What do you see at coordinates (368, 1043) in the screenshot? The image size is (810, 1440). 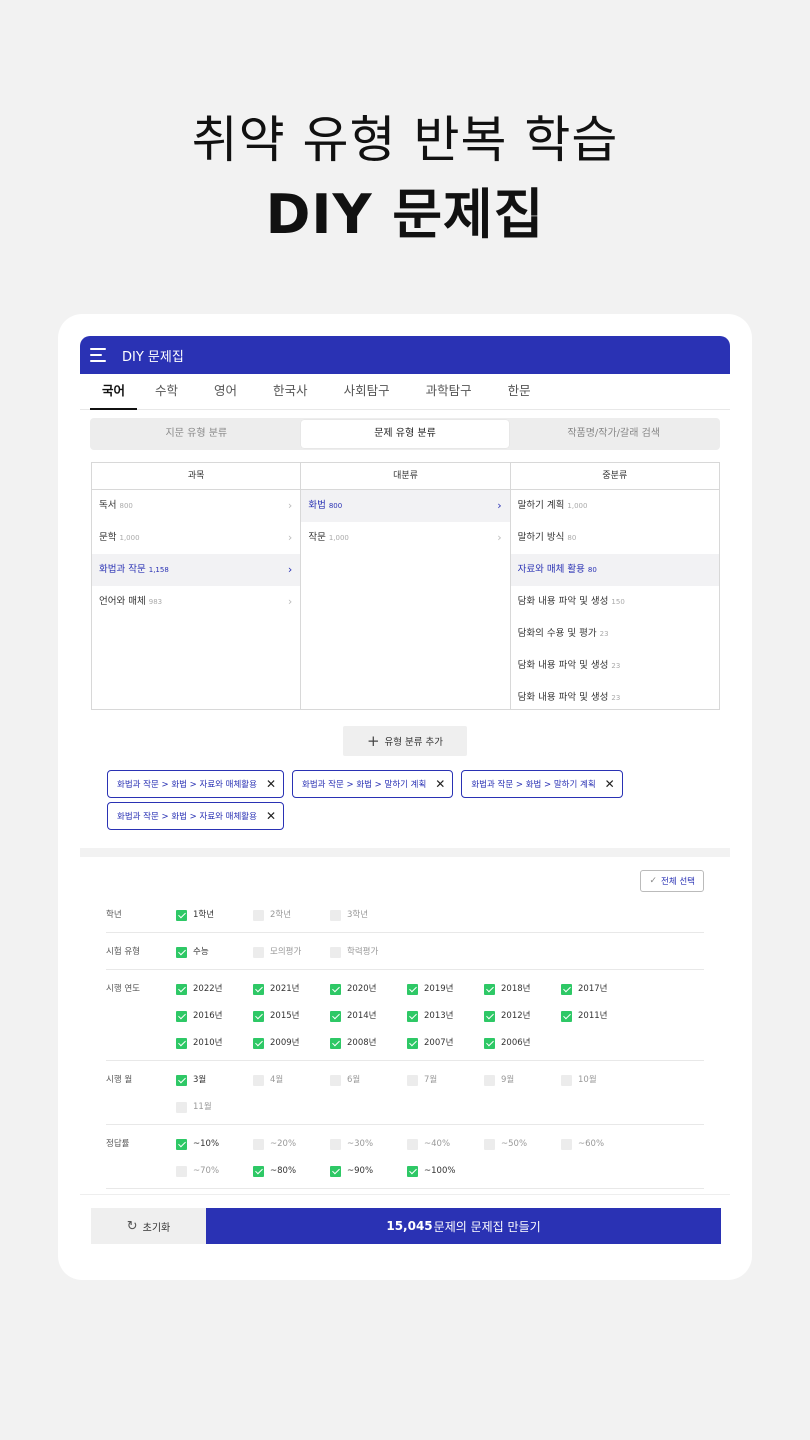 I see `filter-checkbox: 2008년` at bounding box center [368, 1043].